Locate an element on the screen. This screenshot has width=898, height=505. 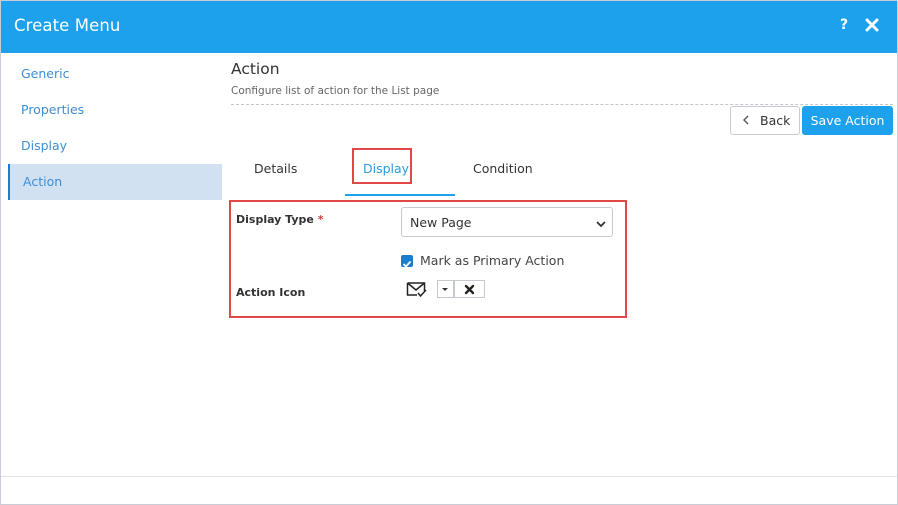
section-title: Action is located at coordinates (255, 69).